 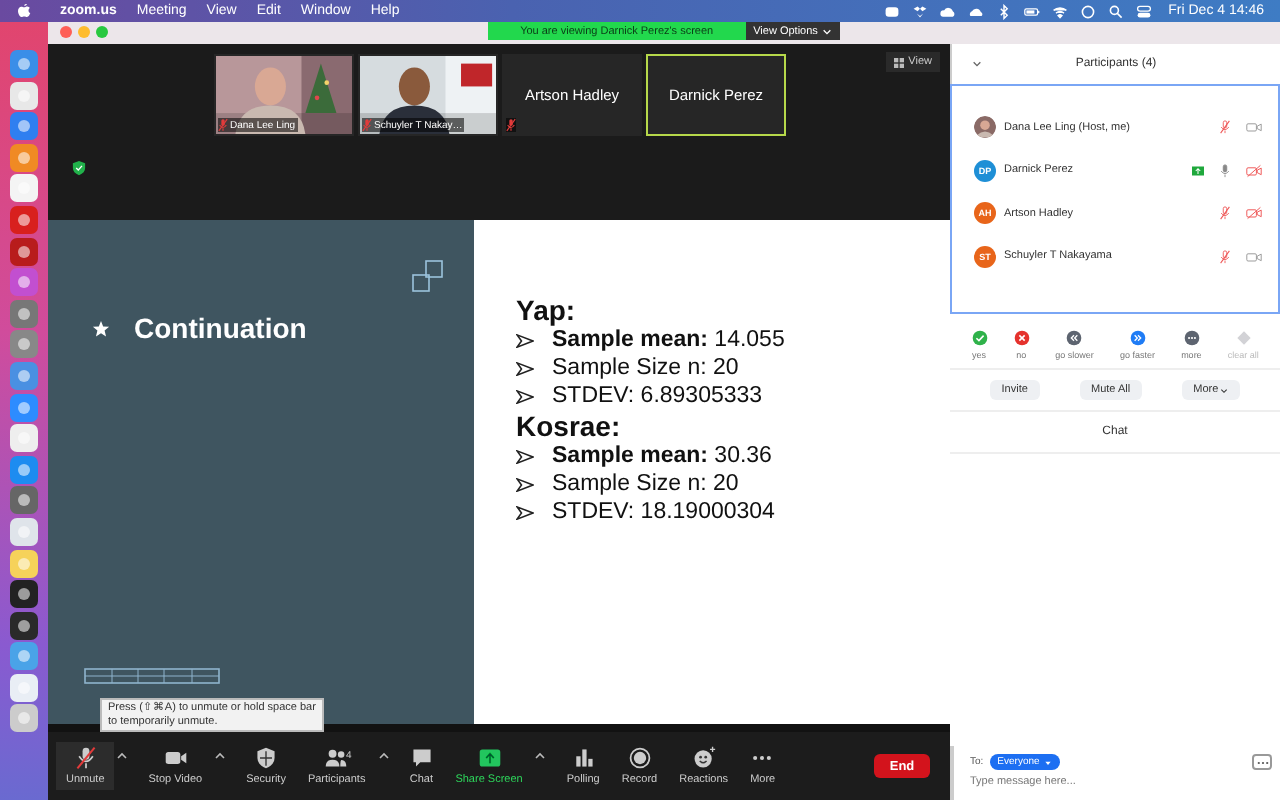 What do you see at coordinates (1116, 11) in the screenshot?
I see `search-icon` at bounding box center [1116, 11].